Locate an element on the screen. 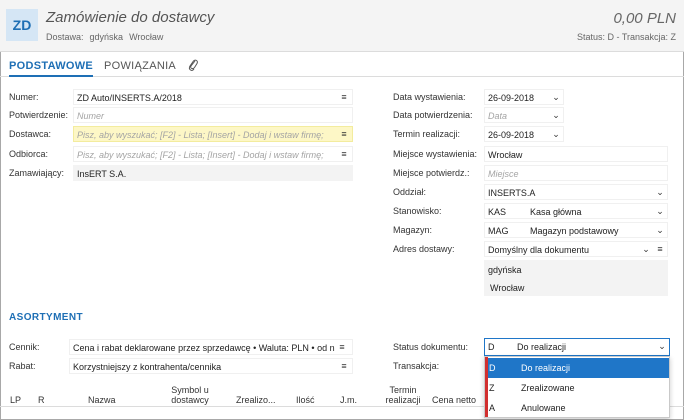  delivery-street: gdyńska is located at coordinates (106, 37).